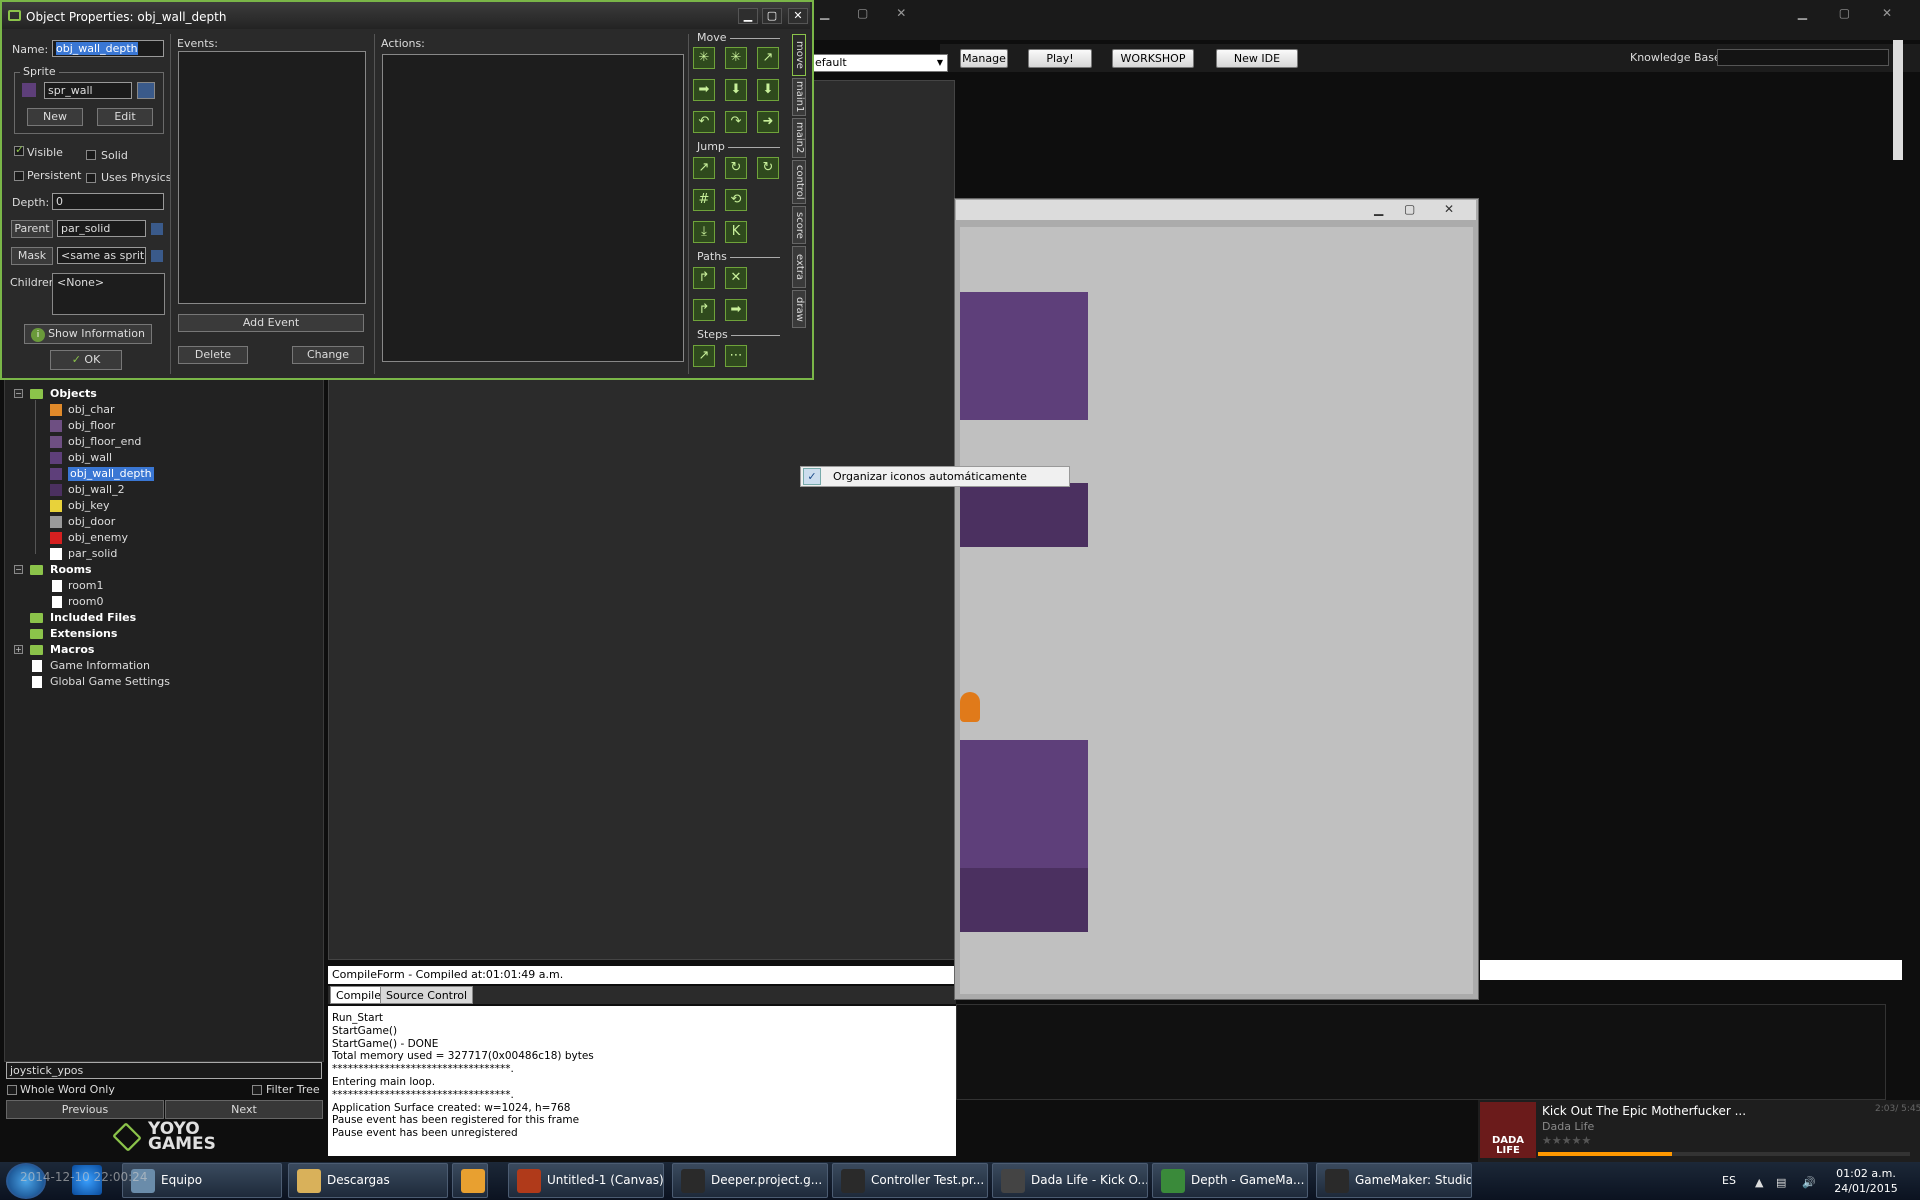 Image resolution: width=1920 pixels, height=1200 pixels. Describe the element at coordinates (1852, 13) in the screenshot. I see `ide-window-controls: ▁ ▢ ✕` at that location.